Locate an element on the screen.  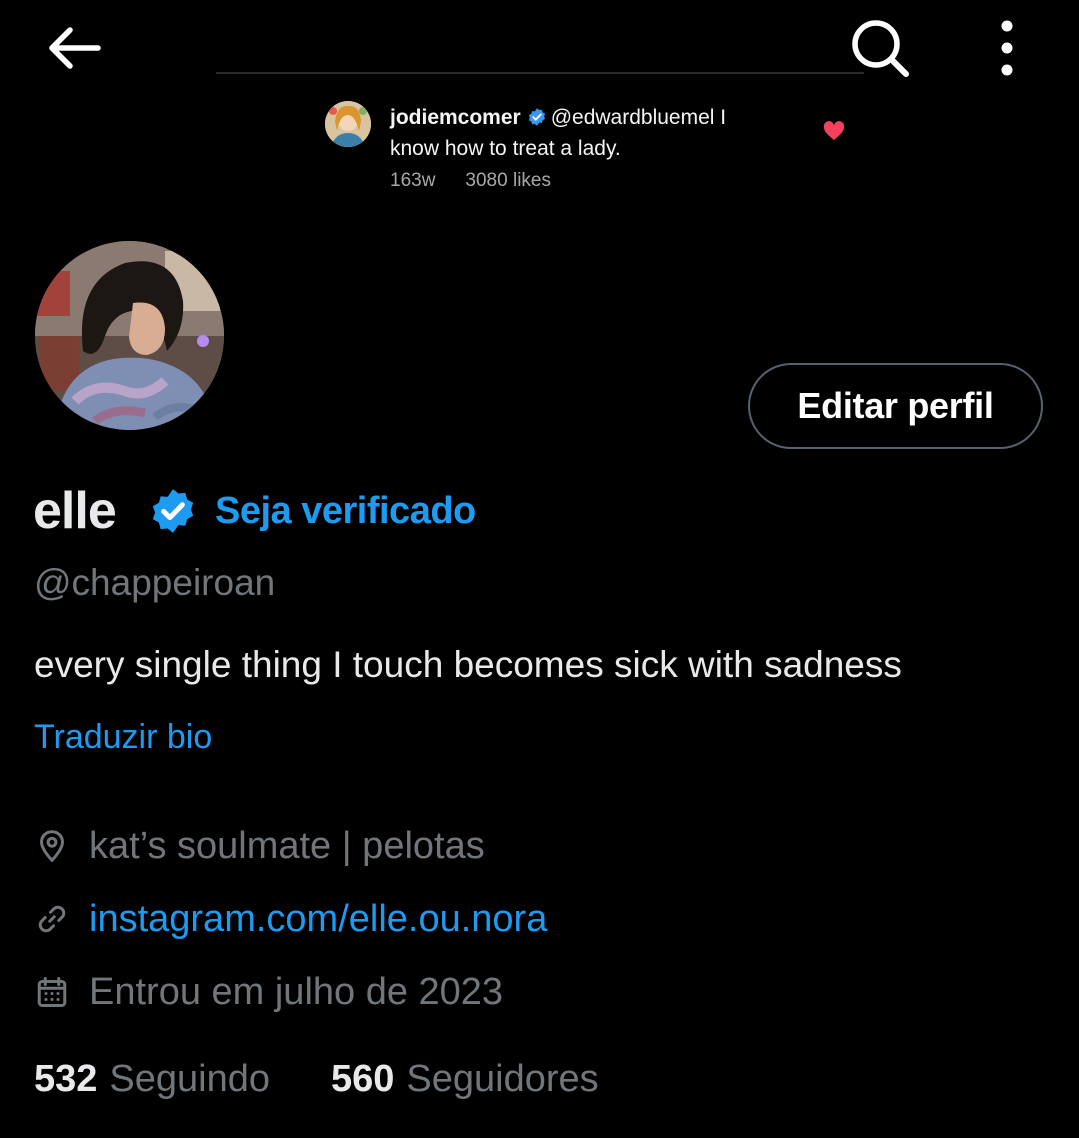
profile-avatar is located at coordinates (129, 335).